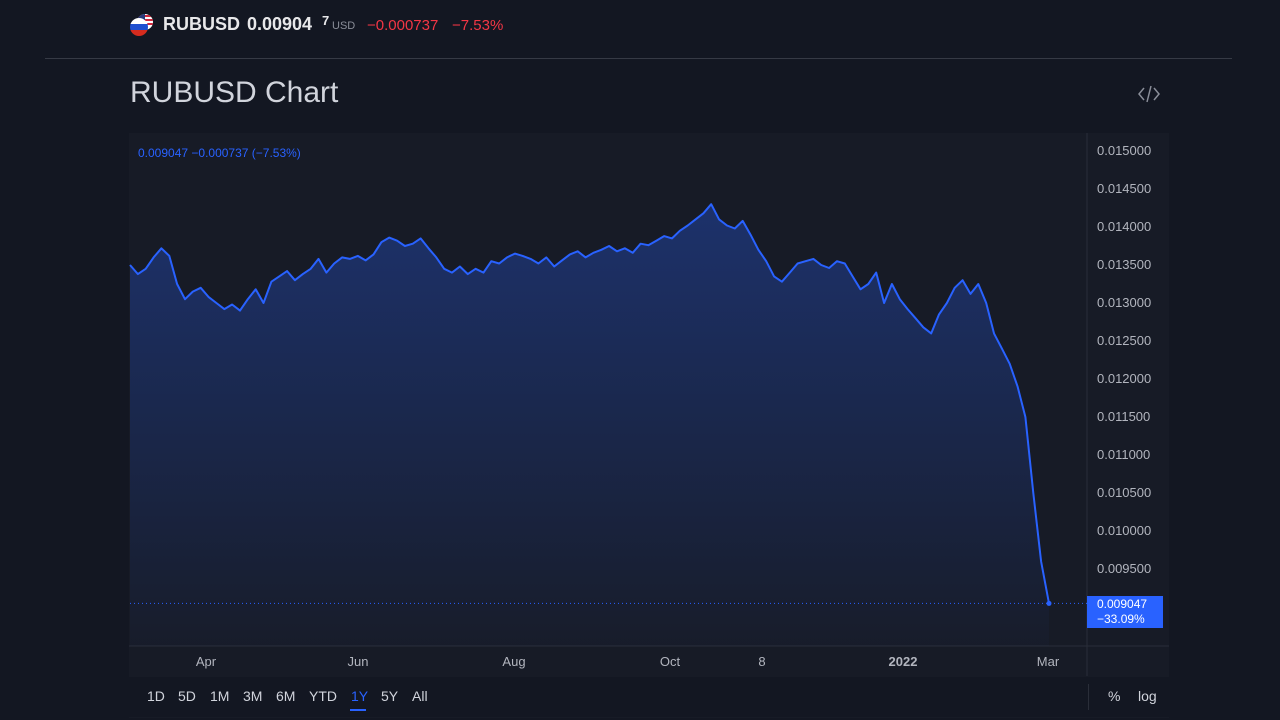 The width and height of the screenshot is (1280, 720). What do you see at coordinates (1147, 696) in the screenshot?
I see `log-scale-button: log` at bounding box center [1147, 696].